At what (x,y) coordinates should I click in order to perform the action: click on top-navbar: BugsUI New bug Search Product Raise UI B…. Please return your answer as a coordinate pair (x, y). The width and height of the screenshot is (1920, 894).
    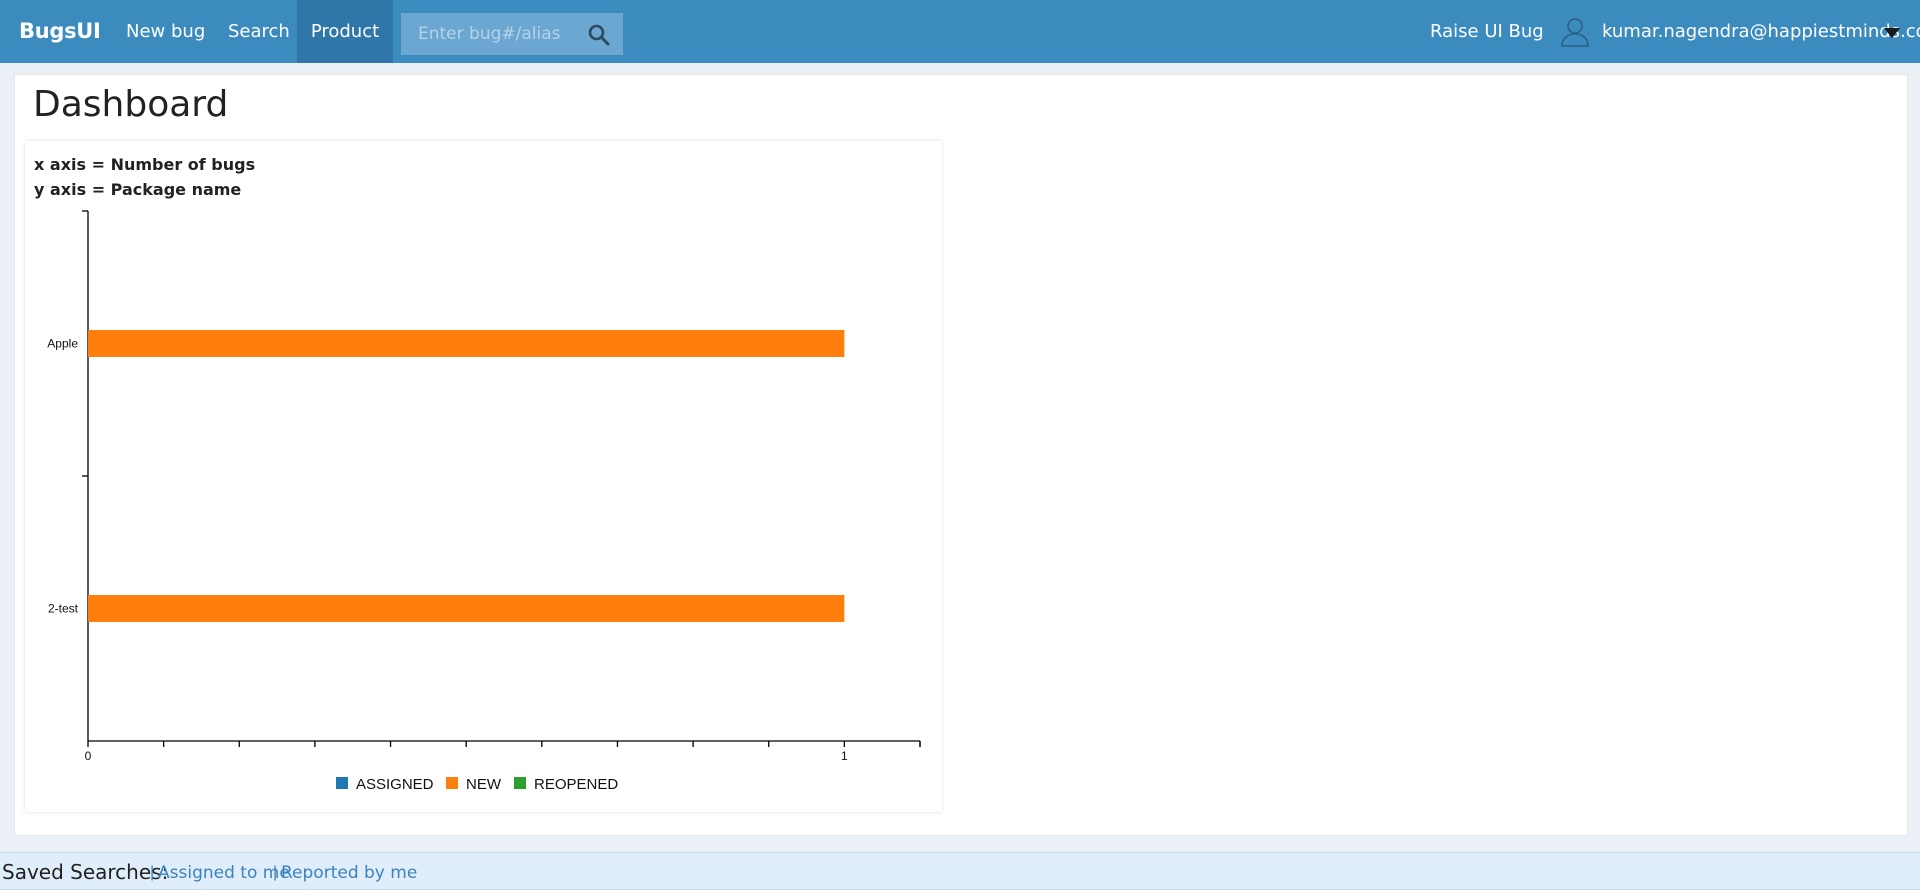
    Looking at the image, I should click on (960, 31).